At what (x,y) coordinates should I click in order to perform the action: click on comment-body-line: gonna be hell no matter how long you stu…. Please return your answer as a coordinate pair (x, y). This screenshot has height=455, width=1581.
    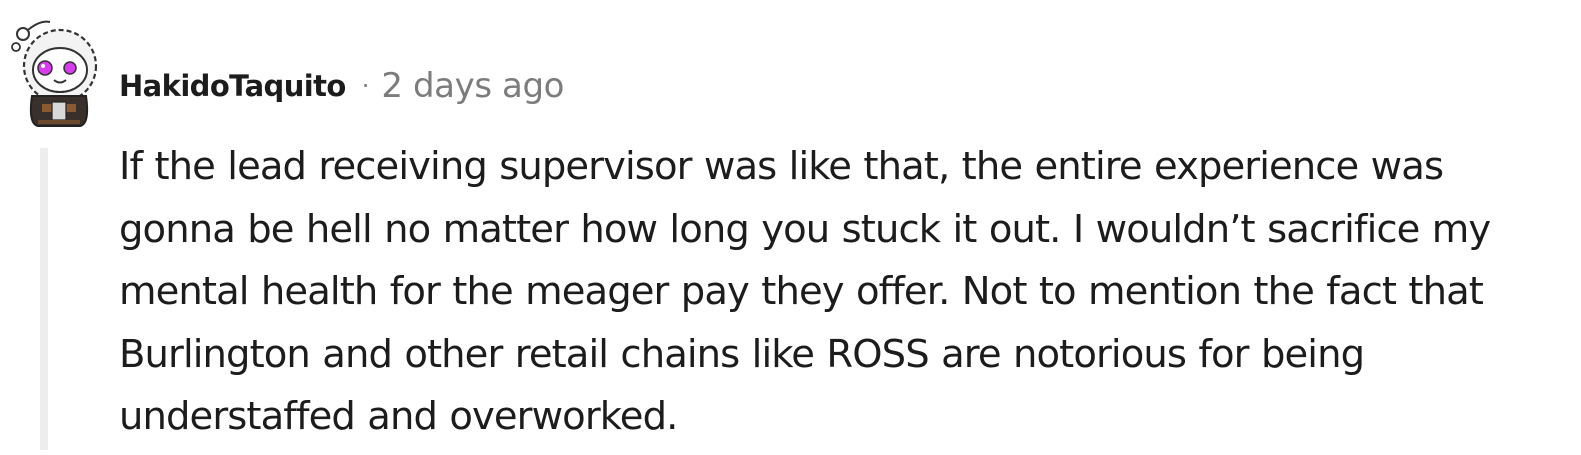
    Looking at the image, I should click on (805, 229).